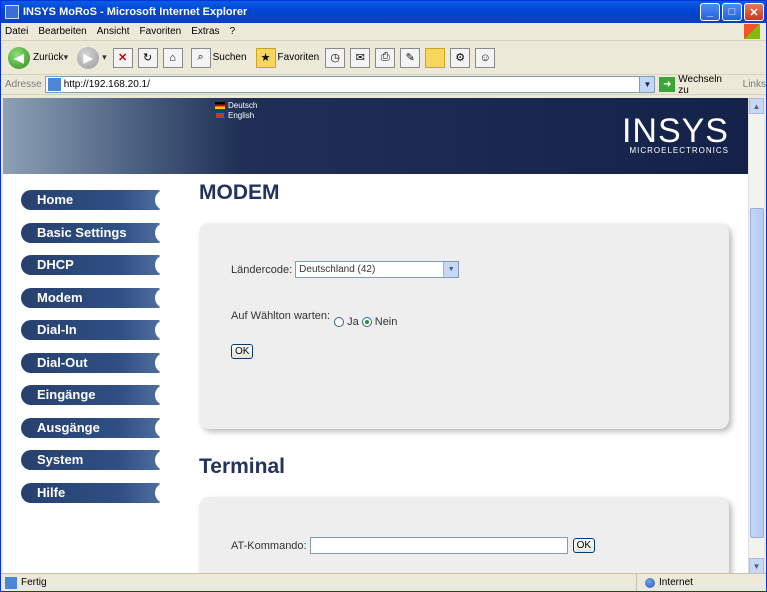 This screenshot has width=767, height=592. I want to click on country-value: Deutschland (42), so click(337, 269).